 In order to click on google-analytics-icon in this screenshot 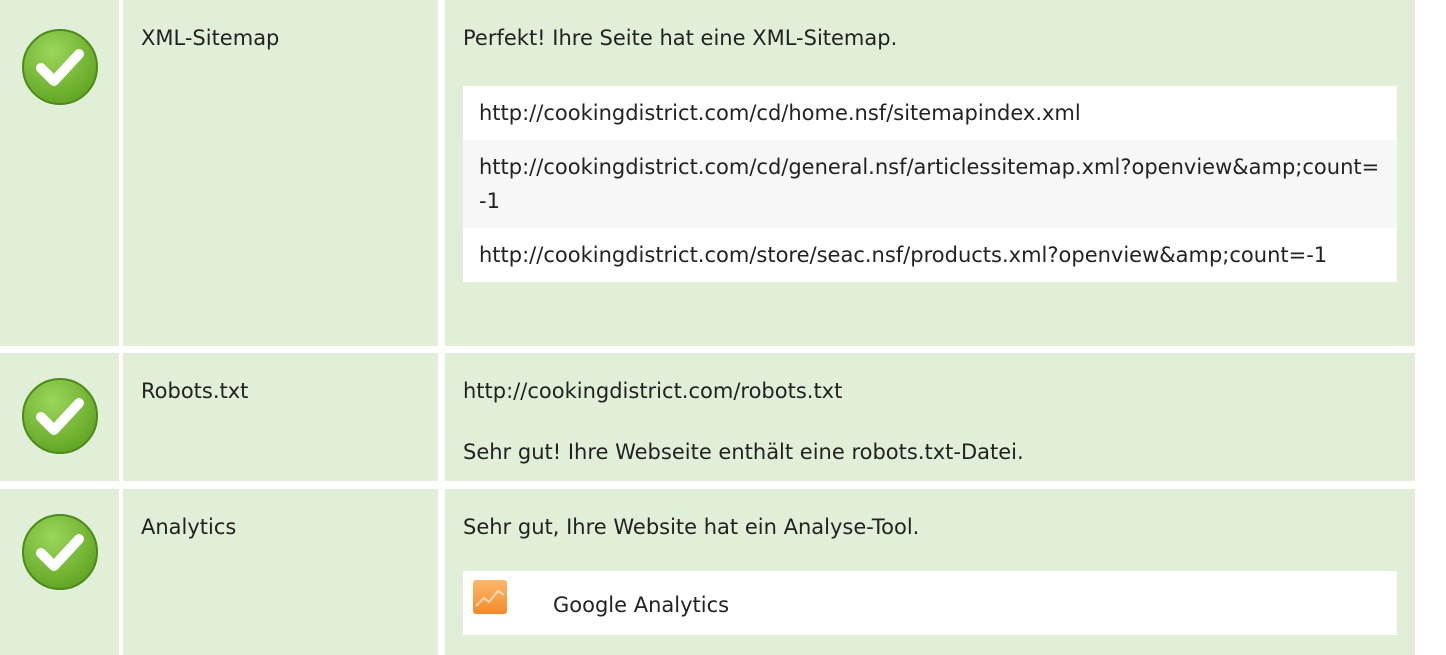, I will do `click(490, 597)`.